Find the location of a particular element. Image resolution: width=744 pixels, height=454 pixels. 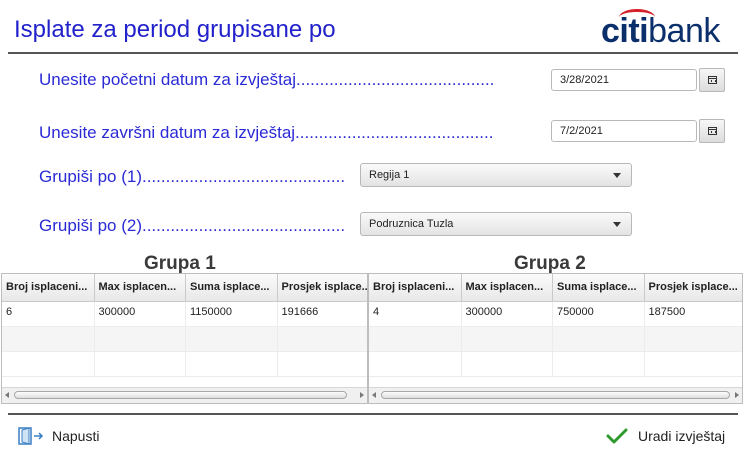

table-cell: 187500 is located at coordinates (667, 312).